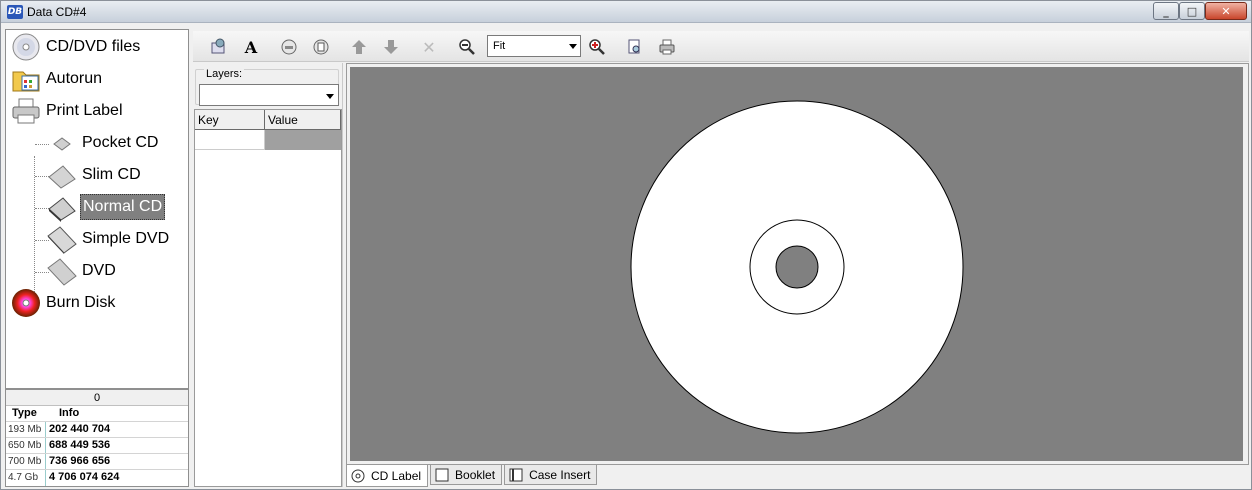 Image resolution: width=1252 pixels, height=490 pixels. Describe the element at coordinates (560, 474) in the screenshot. I see `tab-label: Case Insert` at that location.